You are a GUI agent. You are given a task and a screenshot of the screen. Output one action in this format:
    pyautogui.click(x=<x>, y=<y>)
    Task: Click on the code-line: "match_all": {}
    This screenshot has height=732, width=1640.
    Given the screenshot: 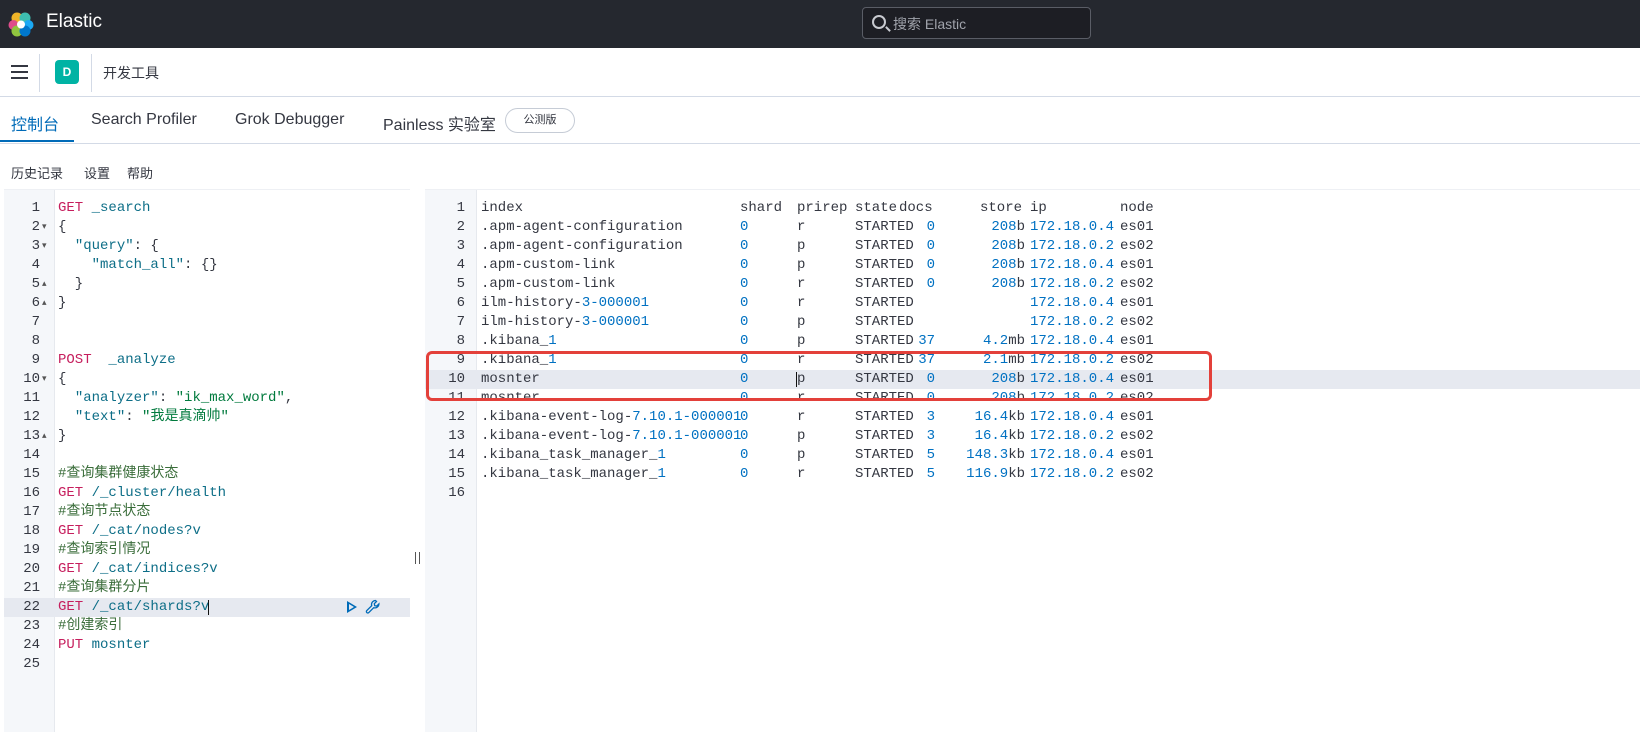 What is the action you would take?
    pyautogui.click(x=138, y=265)
    